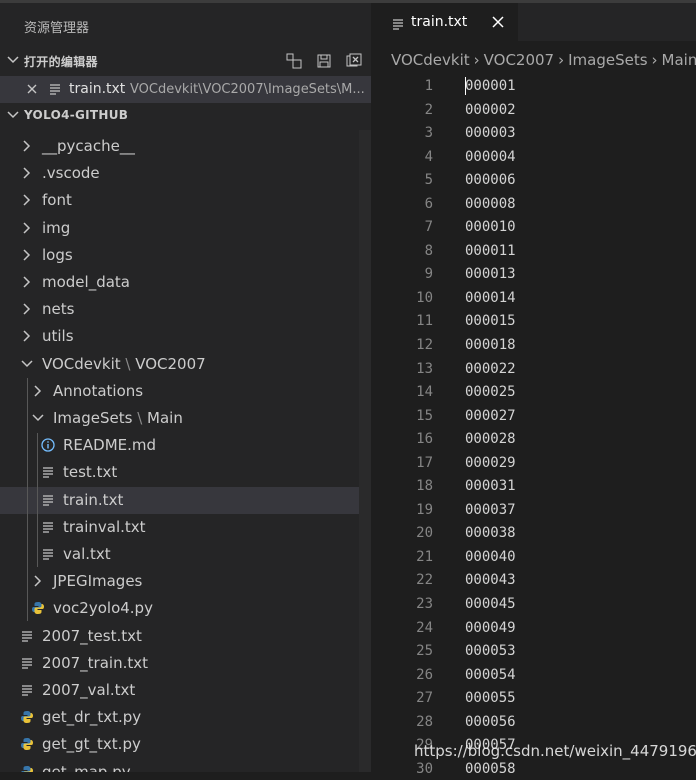 This screenshot has height=780, width=696. Describe the element at coordinates (324, 61) in the screenshot. I see `save-all-icon` at that location.